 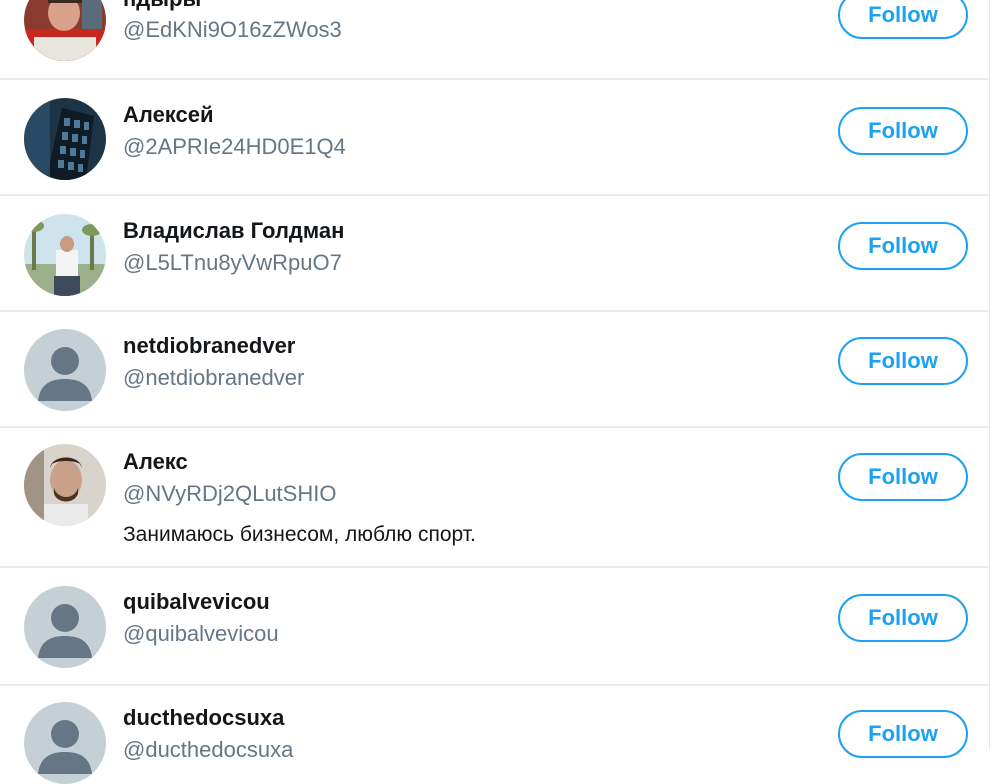 I want to click on user-row: Алексей @2APRIe24HD0E1Q4 Follow, so click(x=495, y=138).